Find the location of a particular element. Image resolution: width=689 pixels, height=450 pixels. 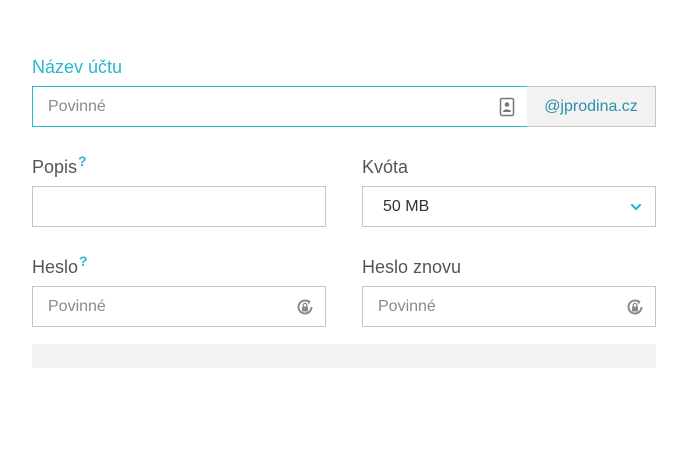

password-repeat-field is located at coordinates (509, 306).